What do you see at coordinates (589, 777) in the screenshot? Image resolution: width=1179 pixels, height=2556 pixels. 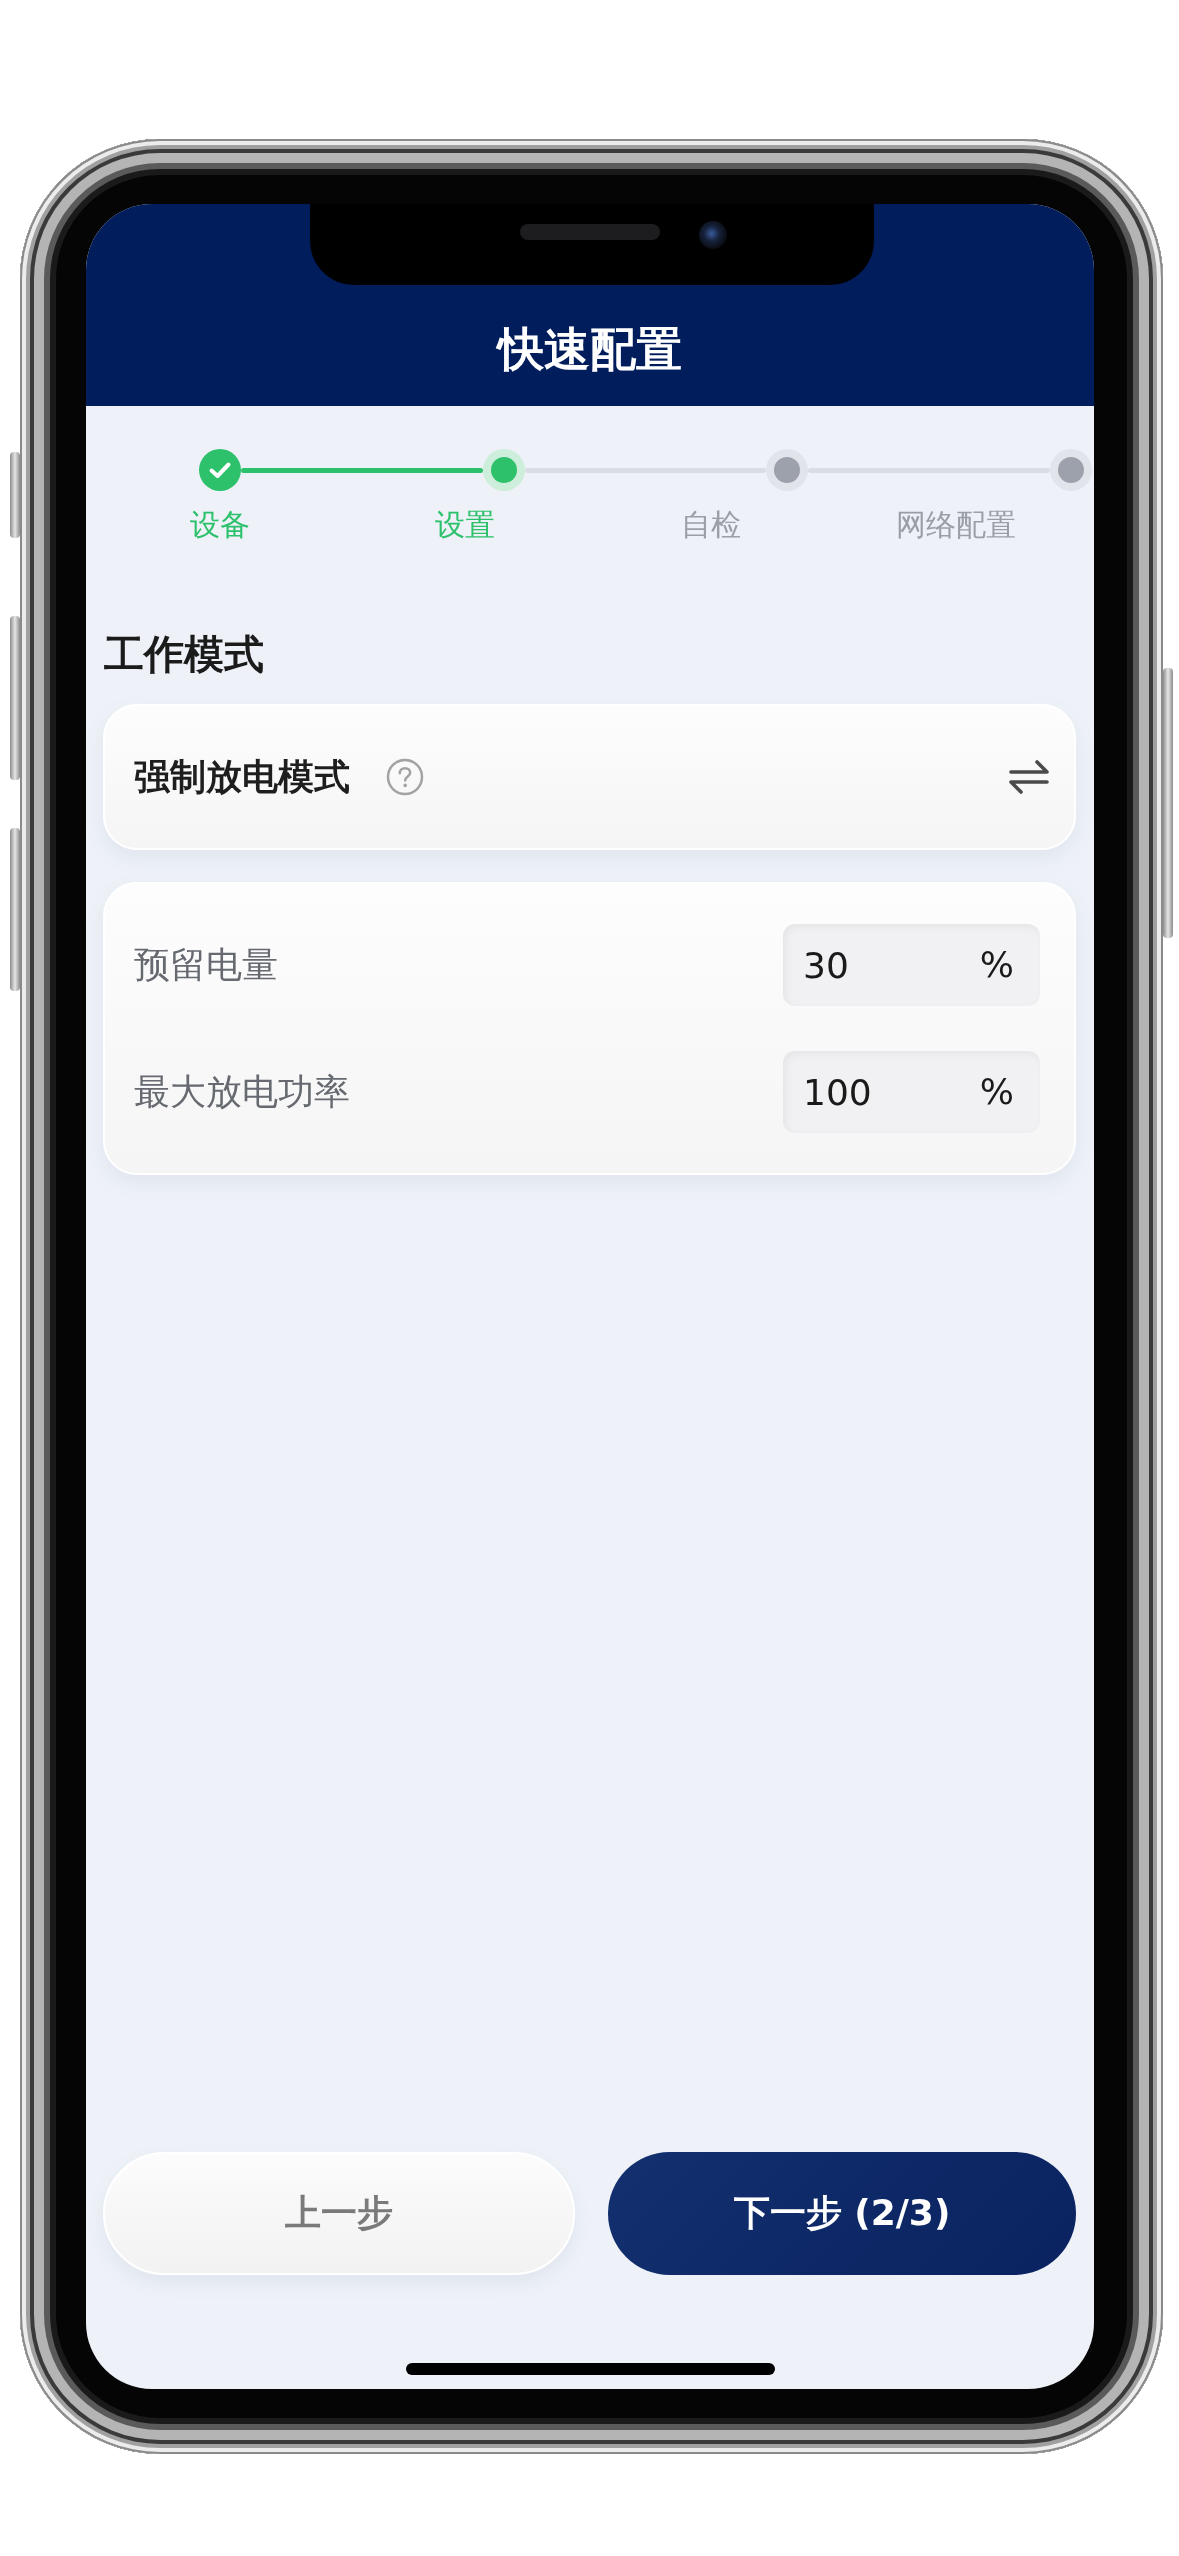 I see `mode-card: 强制放电模式` at bounding box center [589, 777].